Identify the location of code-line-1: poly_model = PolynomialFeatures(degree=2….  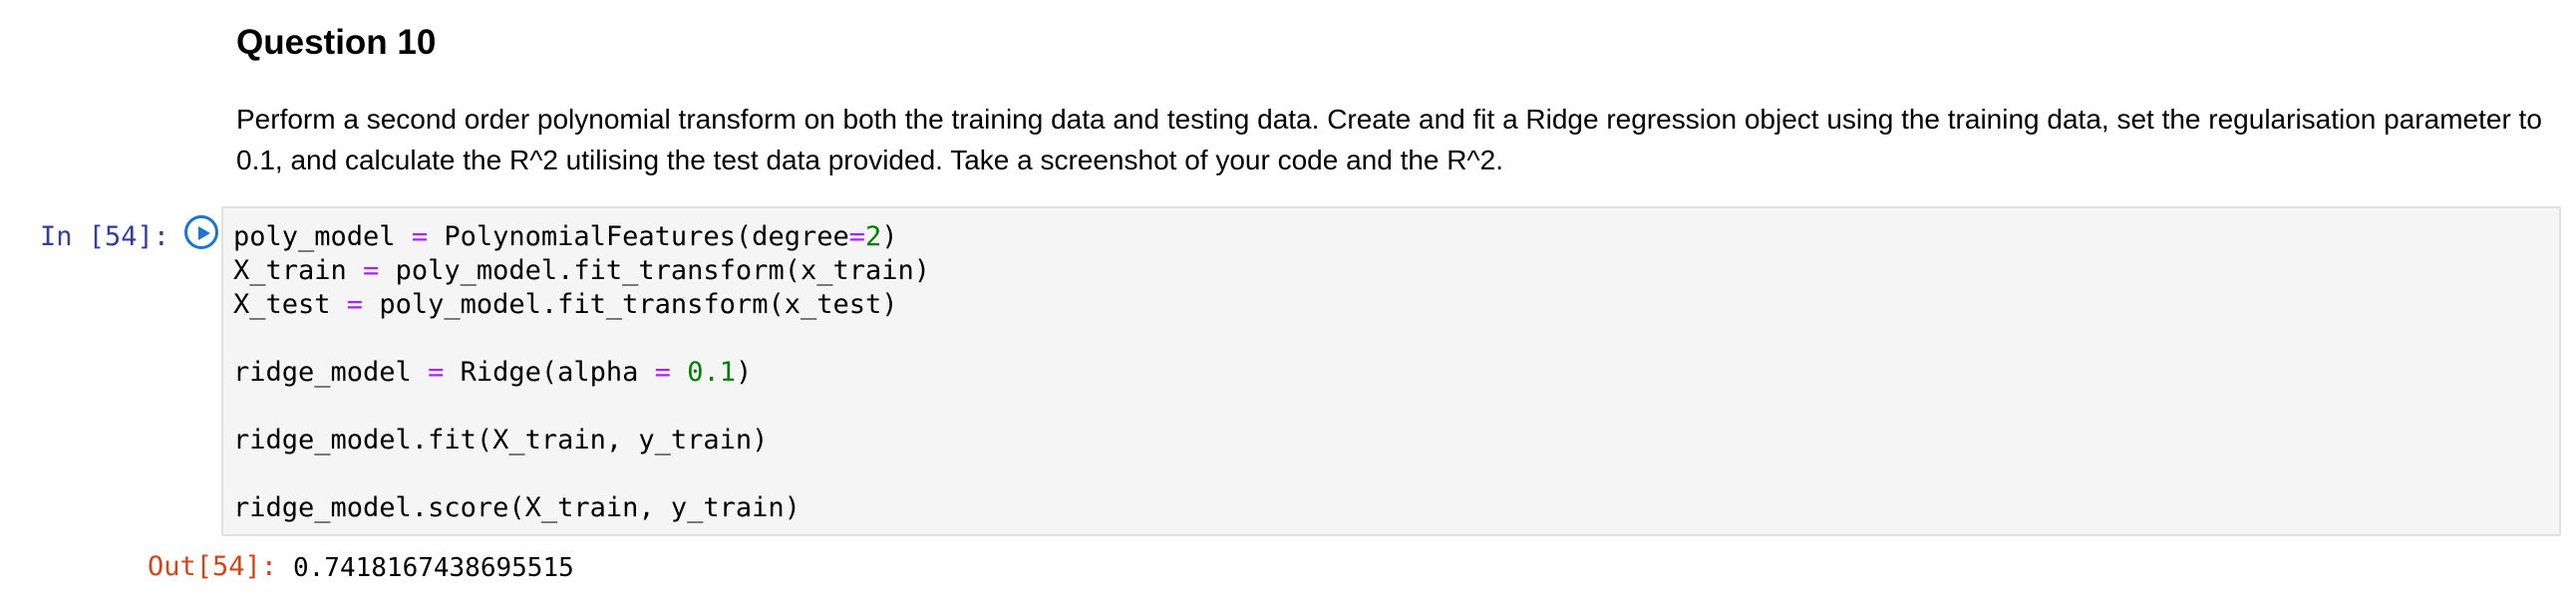
(565, 236).